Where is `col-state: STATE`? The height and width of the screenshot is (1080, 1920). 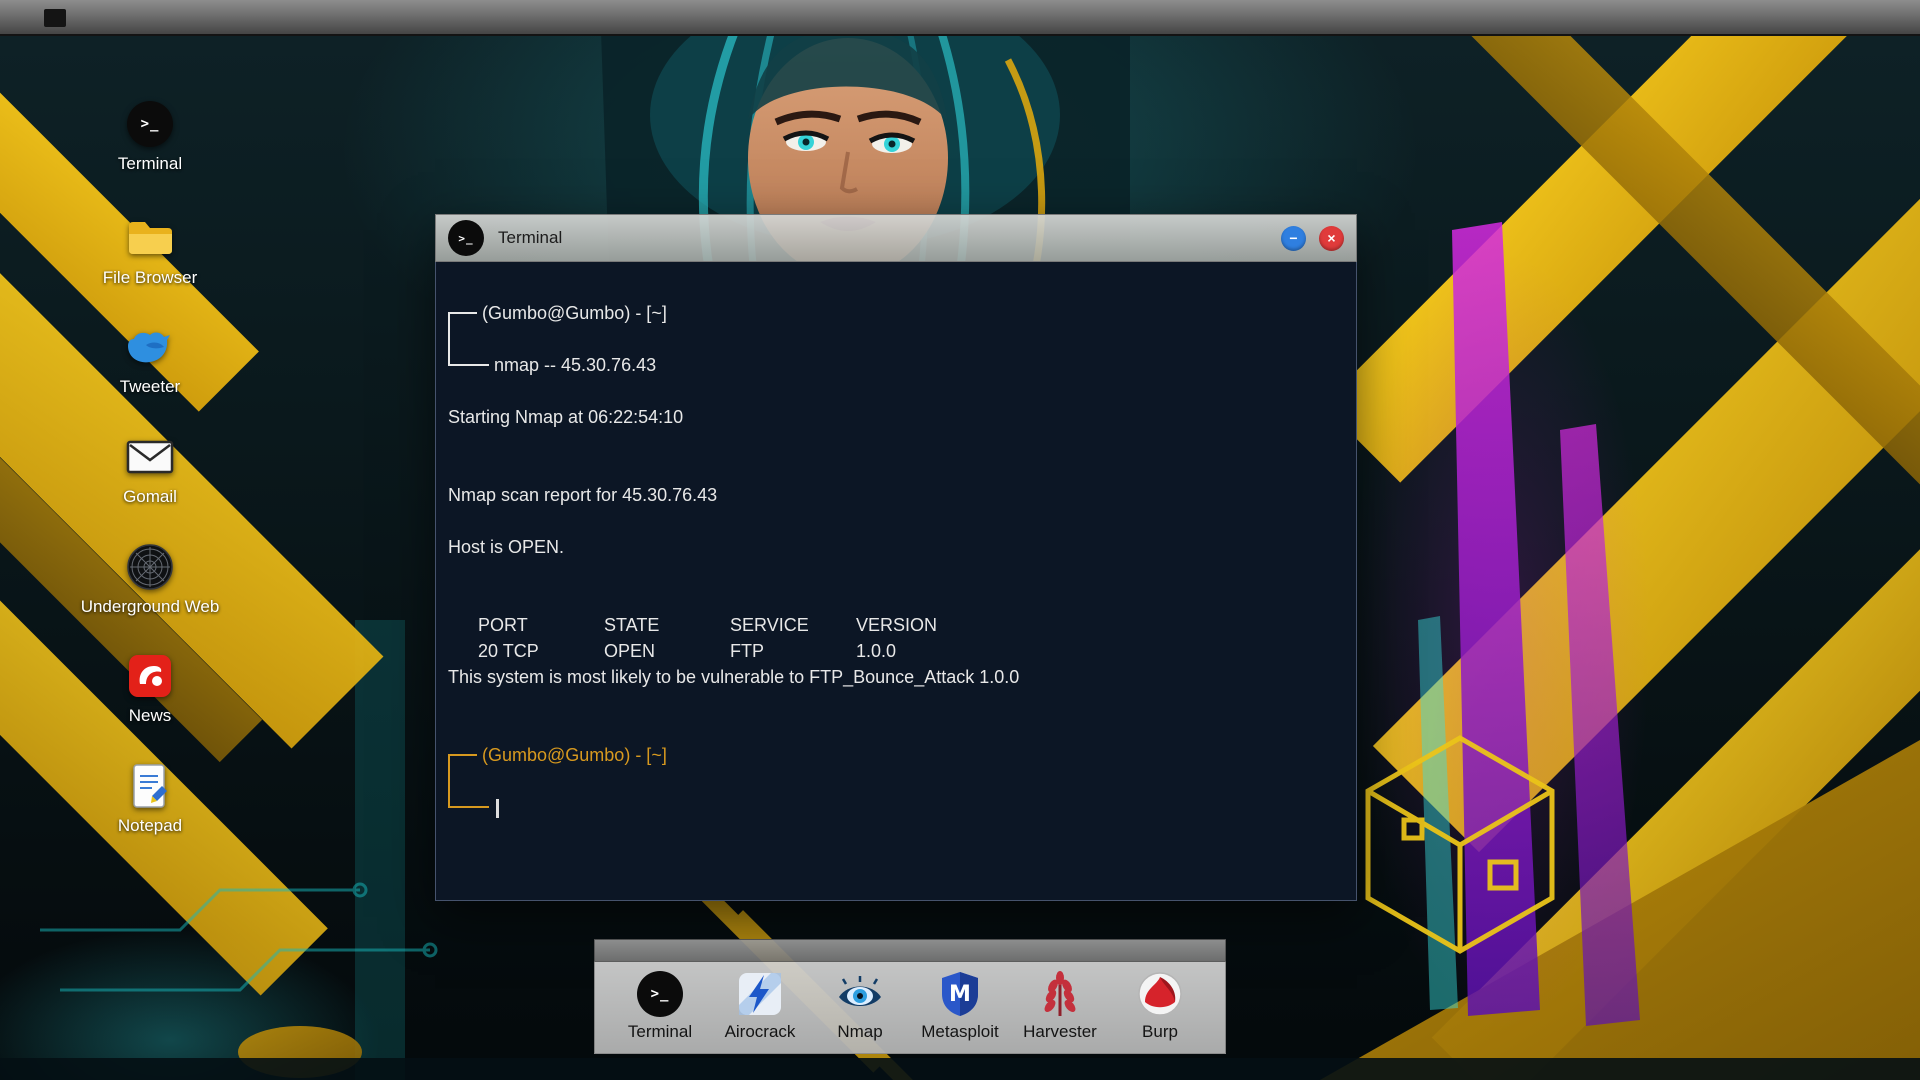
col-state: STATE is located at coordinates (632, 625).